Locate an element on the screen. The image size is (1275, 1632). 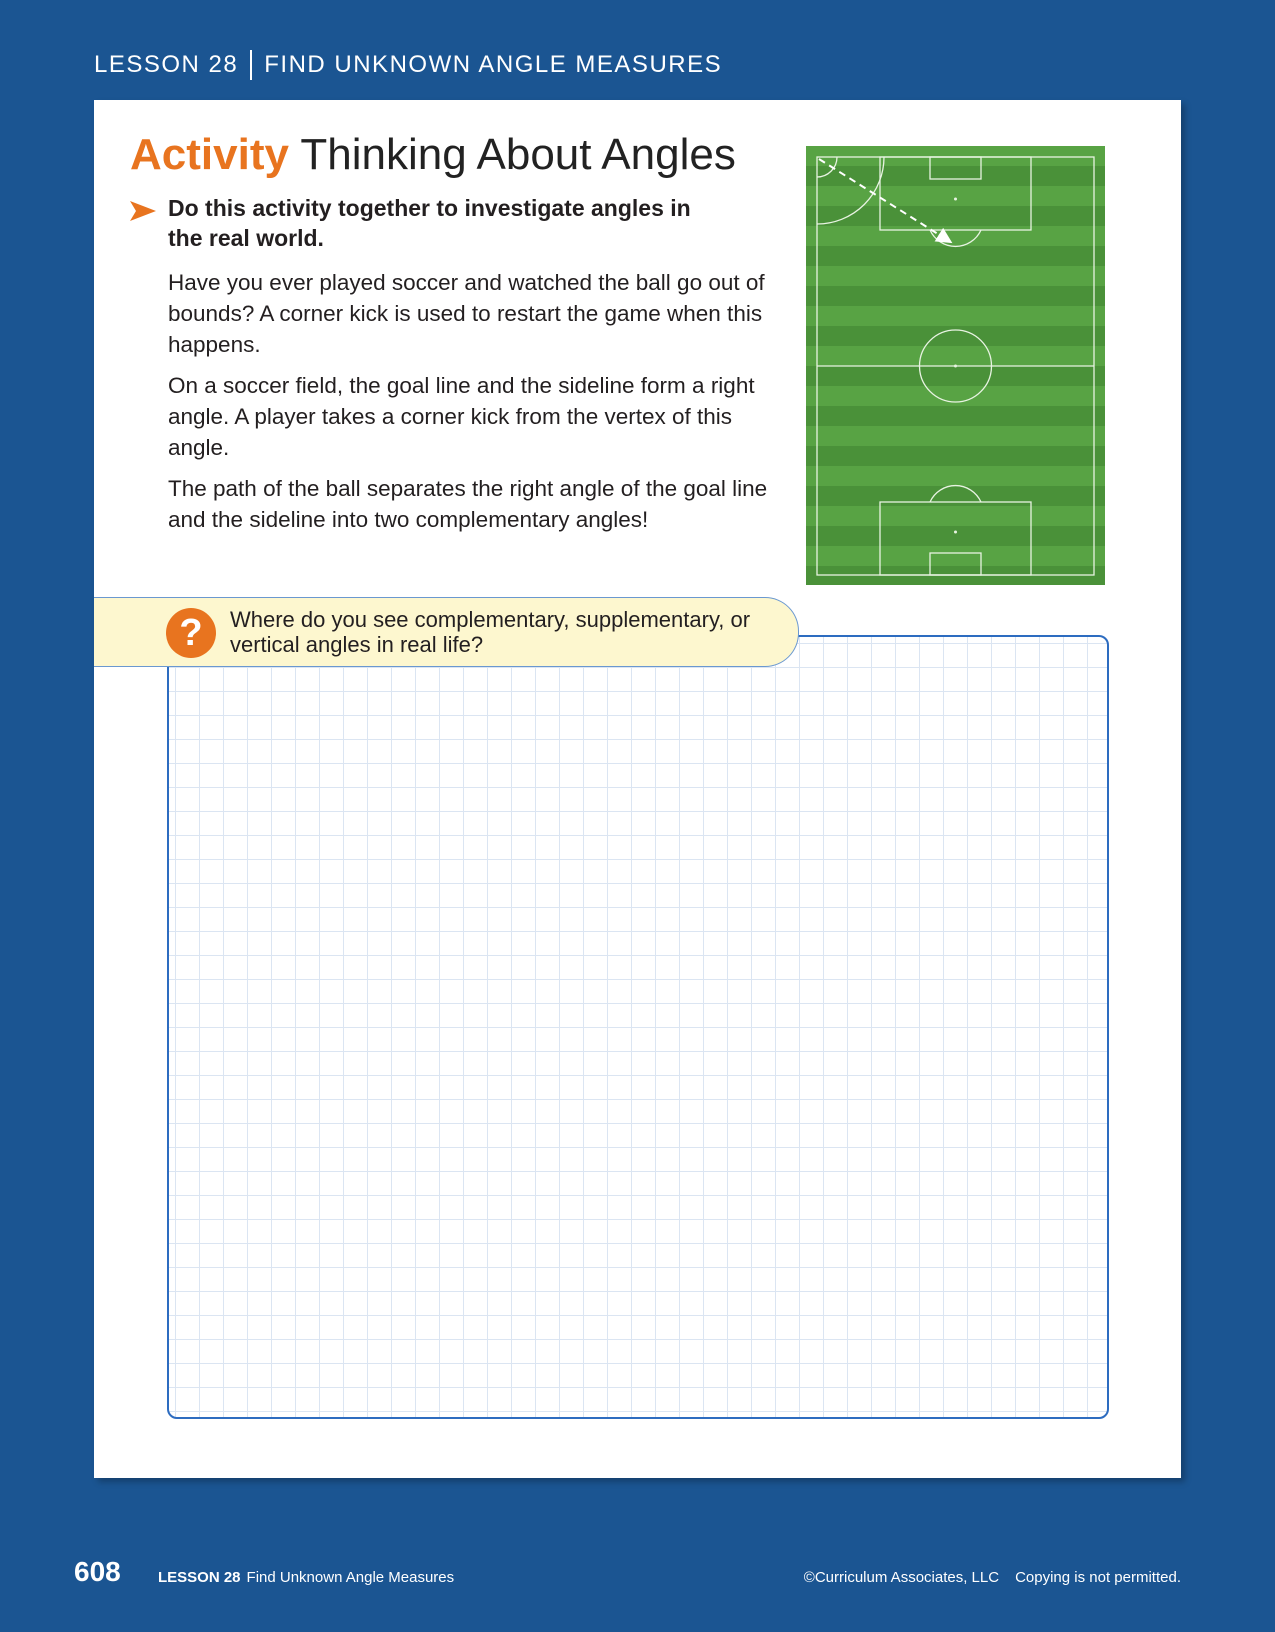
page-number: 608 is located at coordinates (97, 1571).